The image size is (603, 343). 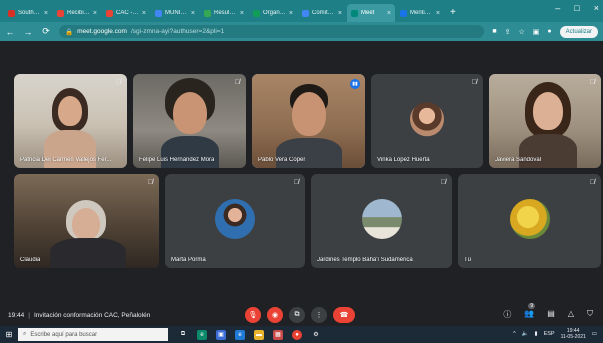 I want to click on more-options-button: ⋮, so click(x=319, y=315).